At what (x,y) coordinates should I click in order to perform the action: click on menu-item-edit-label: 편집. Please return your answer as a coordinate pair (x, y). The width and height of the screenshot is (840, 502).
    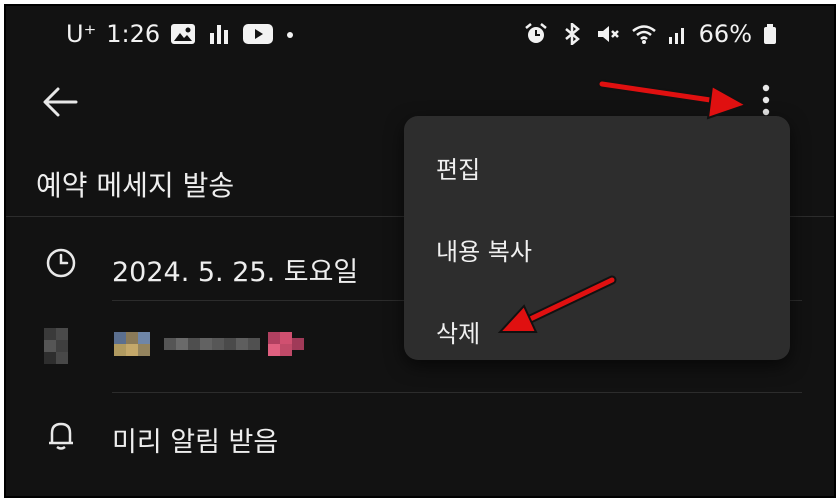
    Looking at the image, I should click on (458, 170).